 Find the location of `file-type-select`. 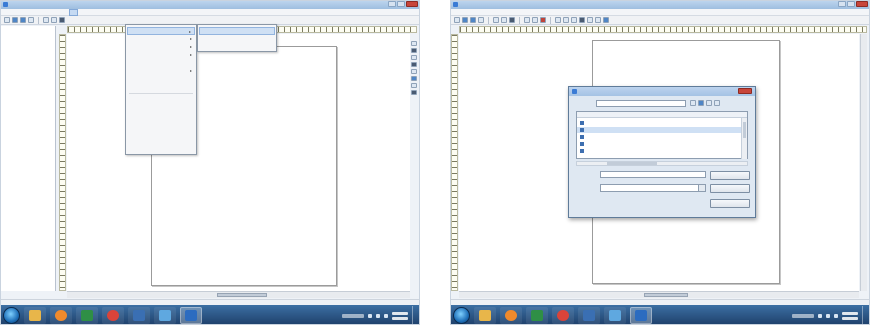

file-type-select is located at coordinates (653, 188).